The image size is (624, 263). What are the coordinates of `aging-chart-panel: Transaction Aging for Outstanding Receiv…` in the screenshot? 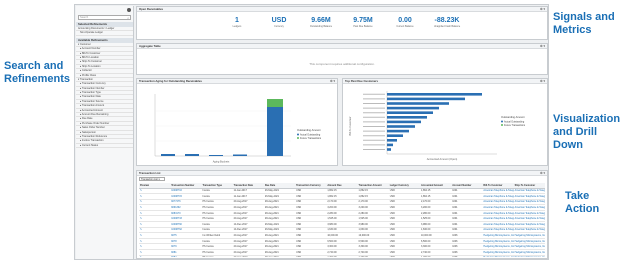 It's located at (237, 122).